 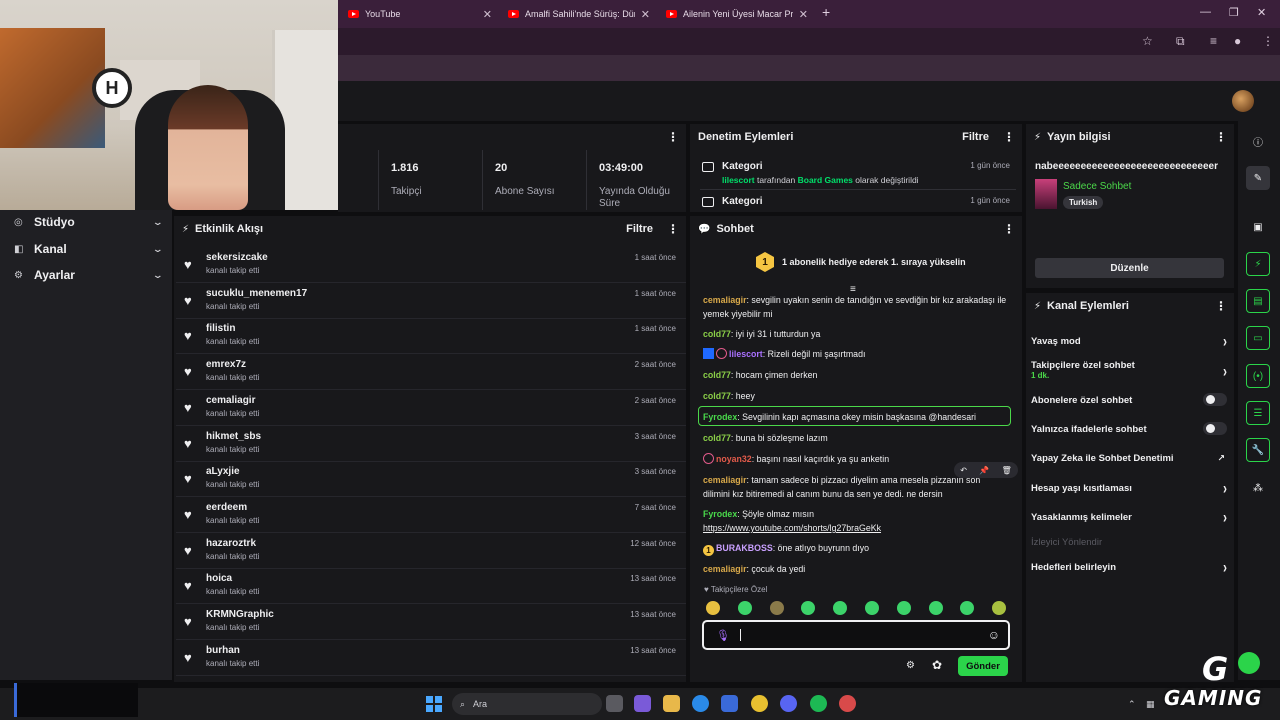 What do you see at coordinates (431, 658) in the screenshot?
I see `activity-item: ♥ burhan kanalı takip etti 13 saat önce` at bounding box center [431, 658].